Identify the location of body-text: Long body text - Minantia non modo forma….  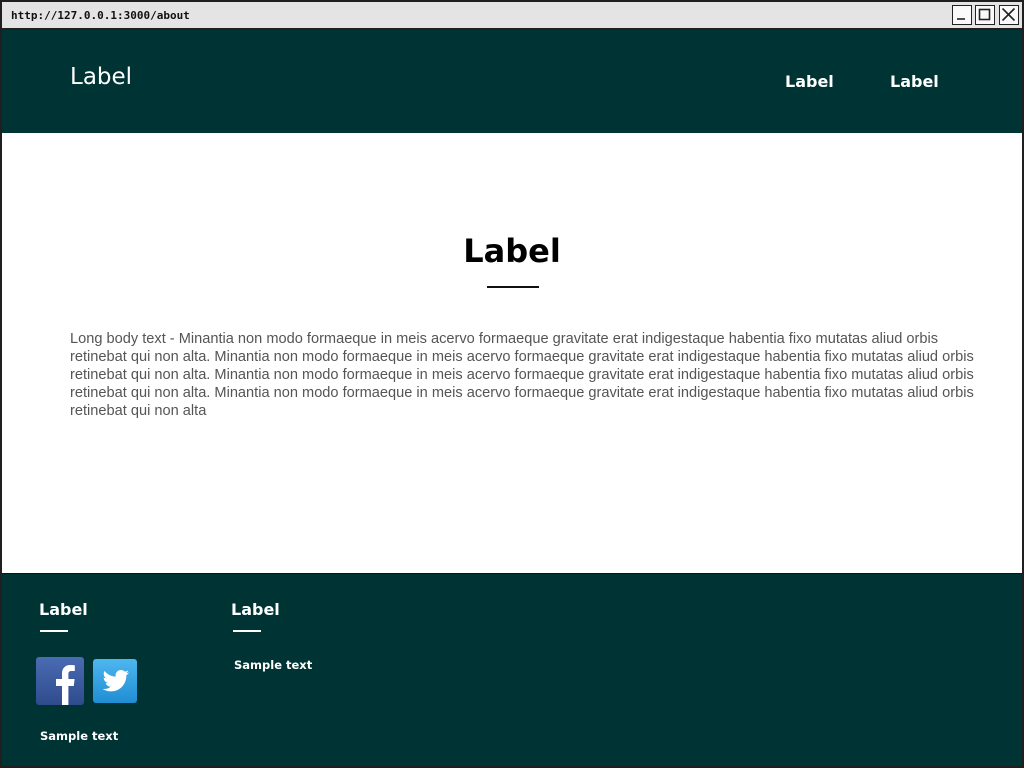
(522, 375).